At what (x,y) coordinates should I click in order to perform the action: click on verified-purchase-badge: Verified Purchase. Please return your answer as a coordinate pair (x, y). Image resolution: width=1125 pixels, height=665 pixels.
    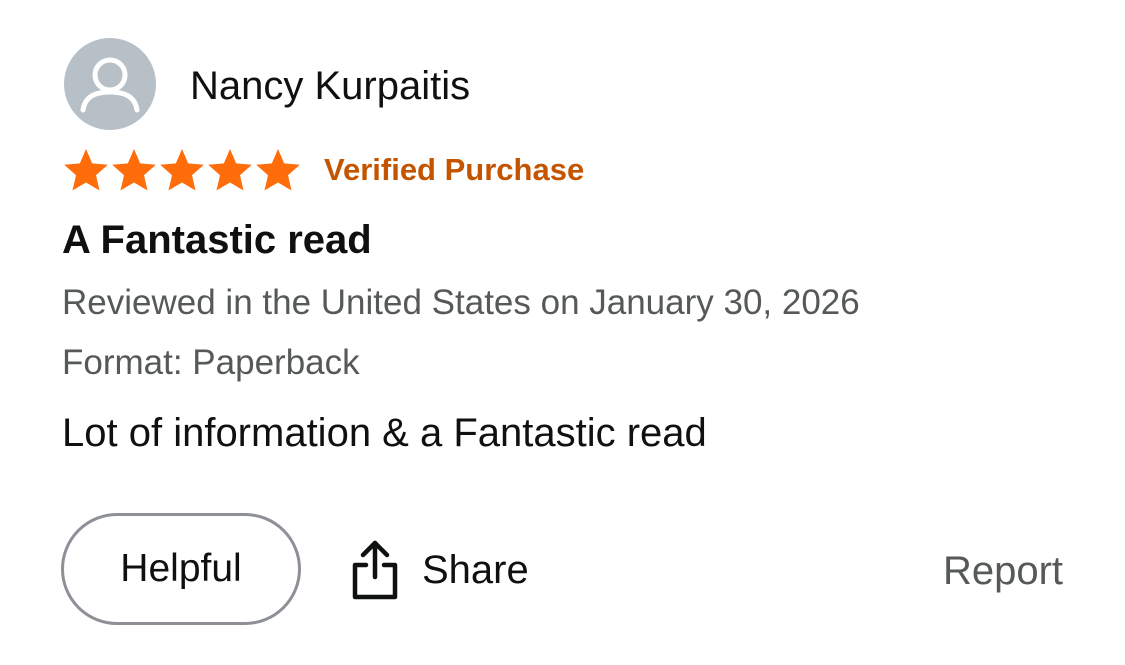
    Looking at the image, I should click on (454, 169).